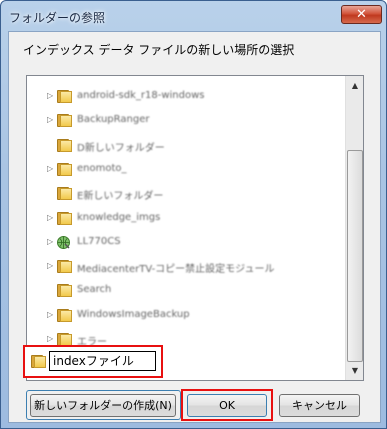  I want to click on folder-name-input: indexファイル, so click(102, 361).